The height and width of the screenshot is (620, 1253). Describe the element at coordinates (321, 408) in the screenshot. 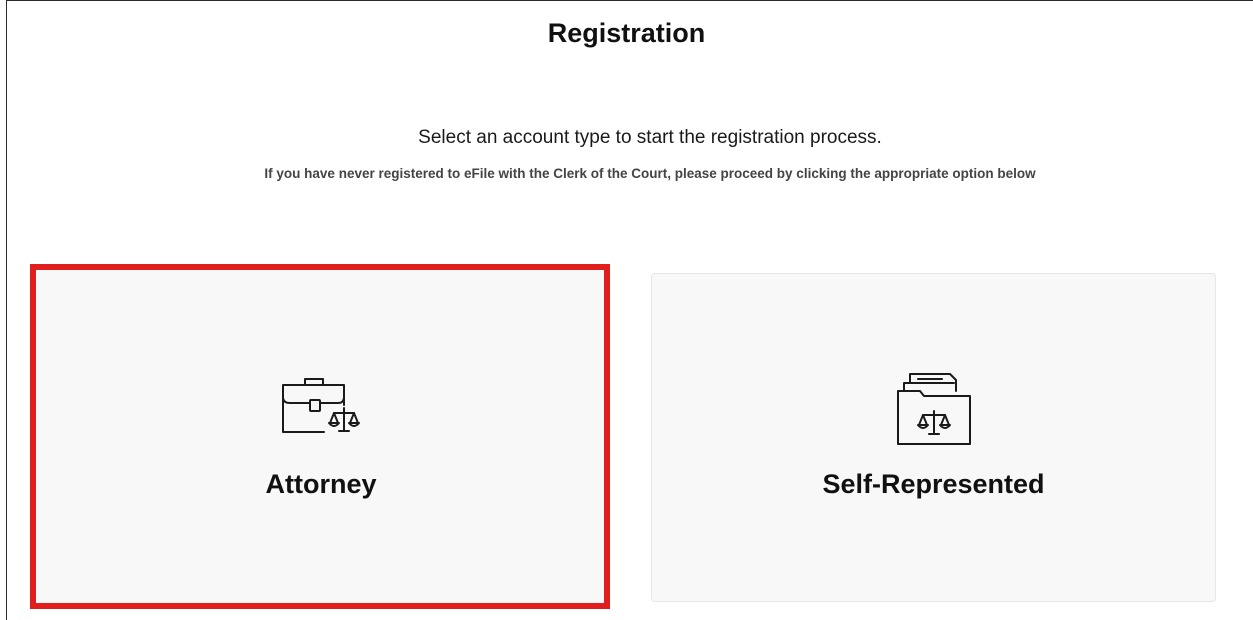

I see `briefcase-scales-icon` at that location.